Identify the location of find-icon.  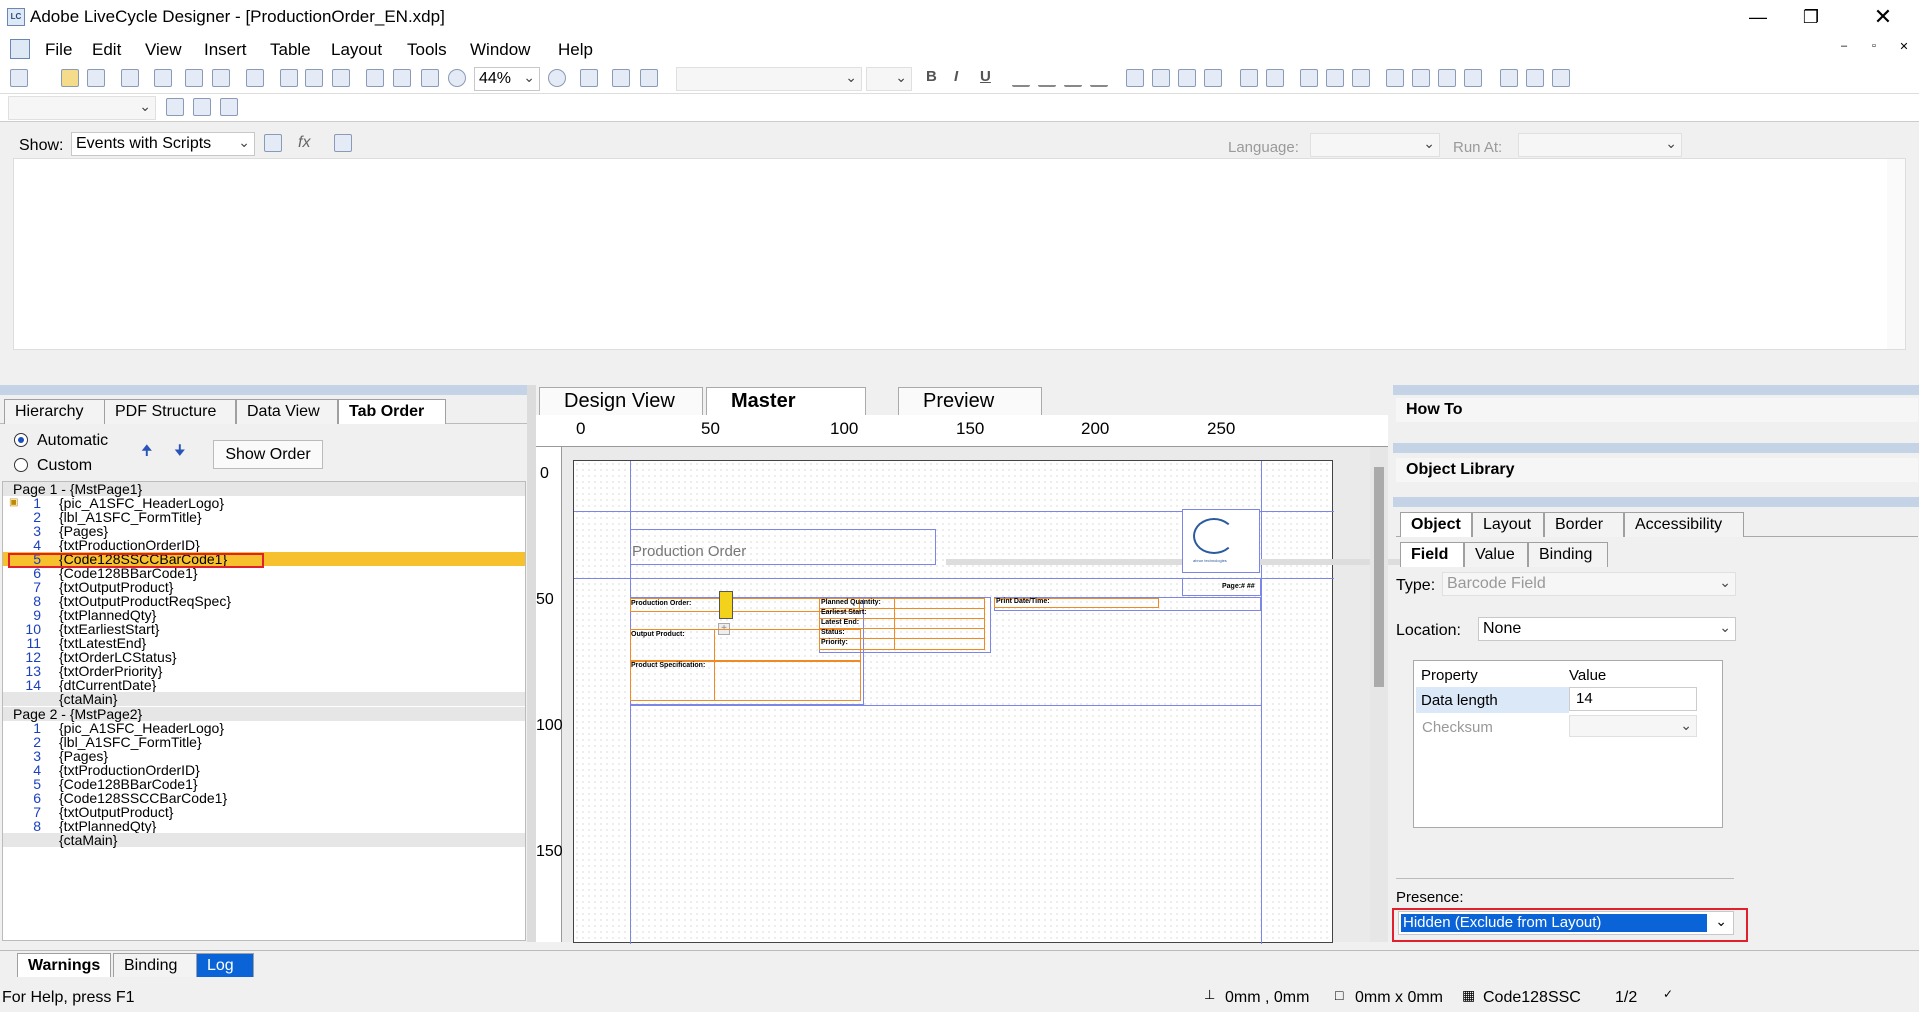
(255, 78).